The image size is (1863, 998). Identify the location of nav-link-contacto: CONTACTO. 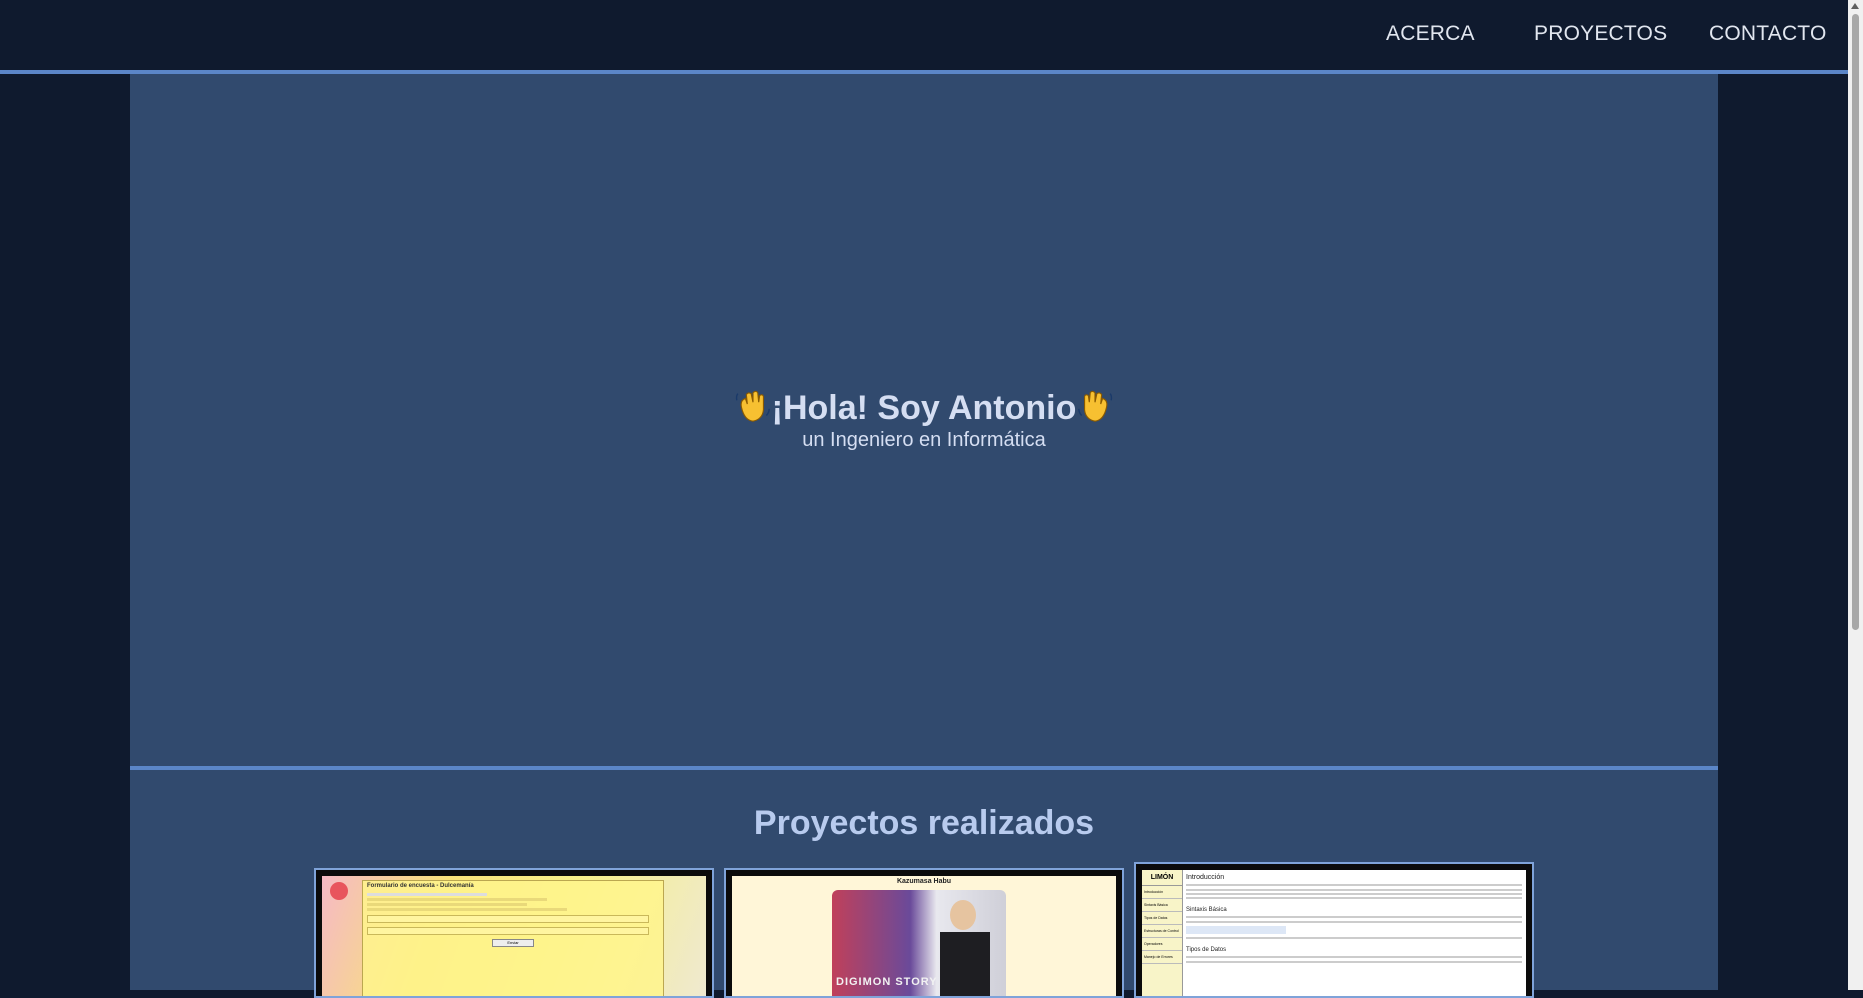
(1768, 34).